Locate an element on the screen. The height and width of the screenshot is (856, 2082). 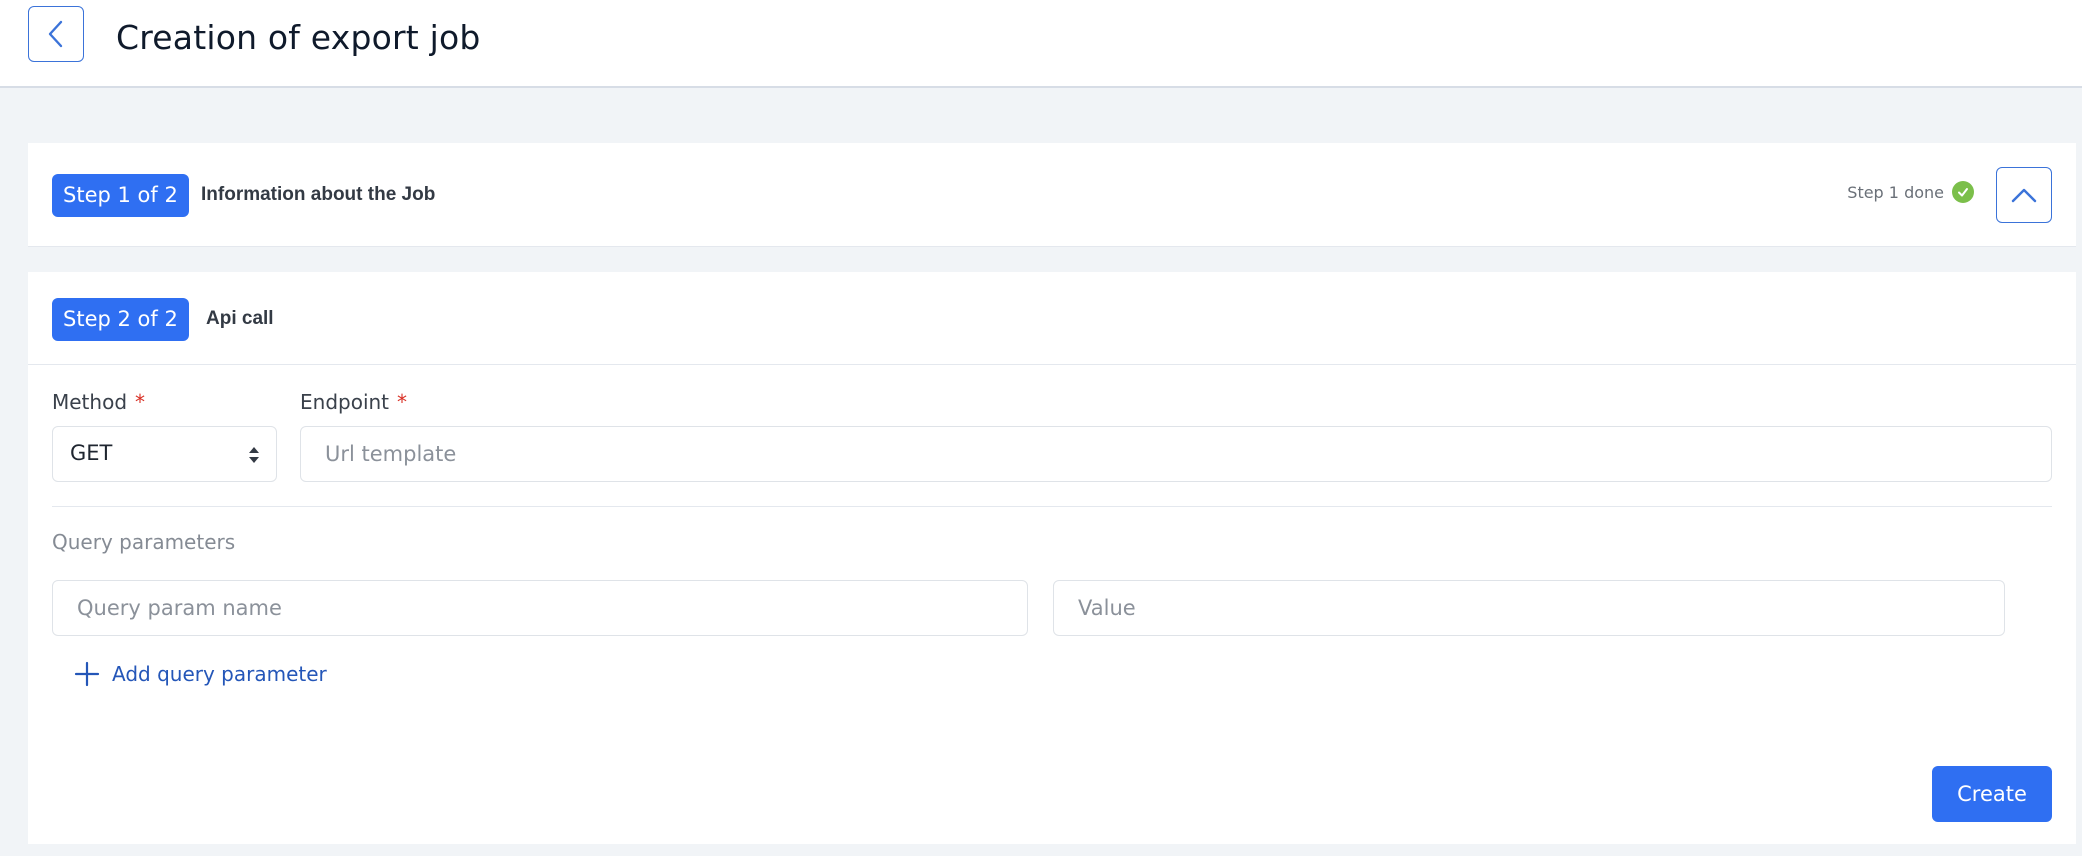
chevron-up-icon is located at coordinates (2024, 195).